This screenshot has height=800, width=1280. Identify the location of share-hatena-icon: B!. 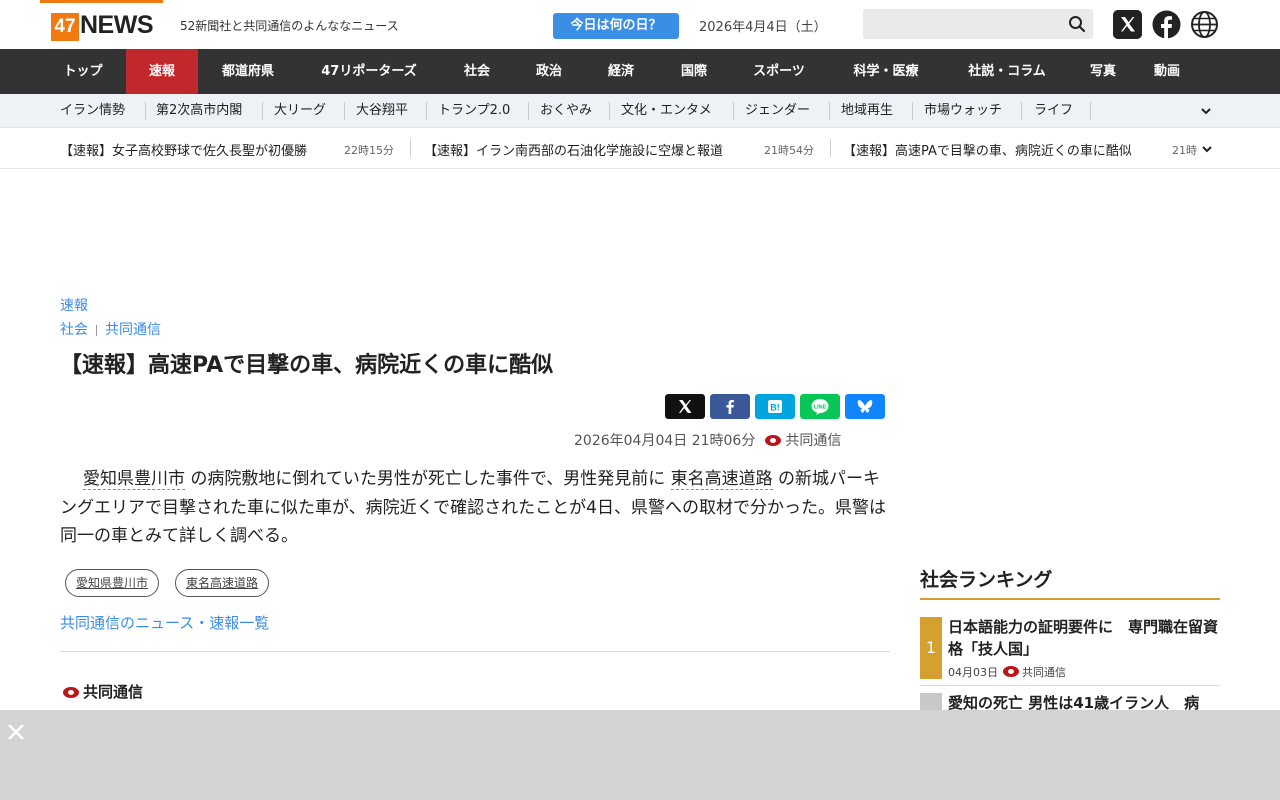
(775, 406).